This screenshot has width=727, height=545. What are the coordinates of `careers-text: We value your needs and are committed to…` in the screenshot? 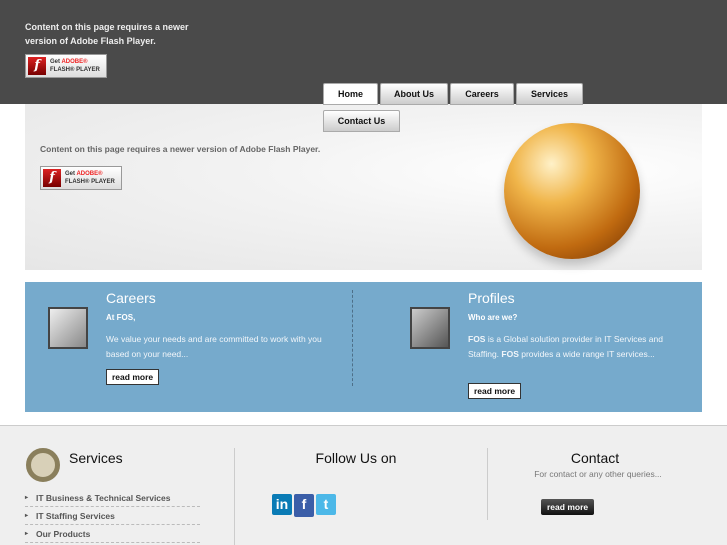 It's located at (214, 346).